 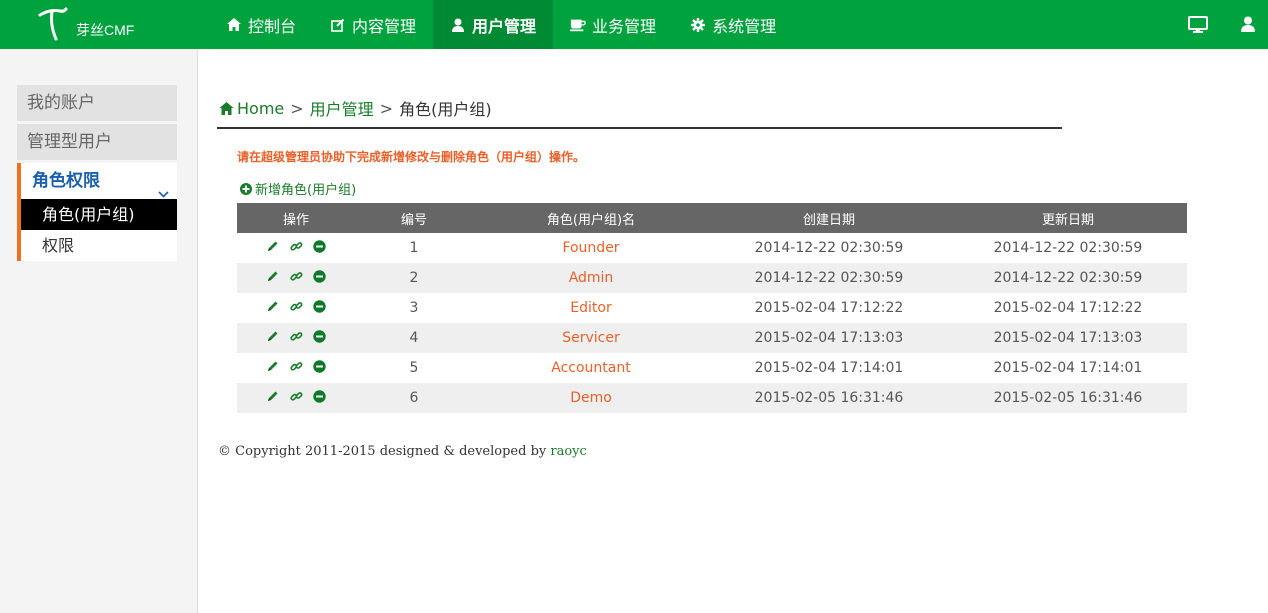 What do you see at coordinates (260, 108) in the screenshot?
I see `breadcrumb-home: Home` at bounding box center [260, 108].